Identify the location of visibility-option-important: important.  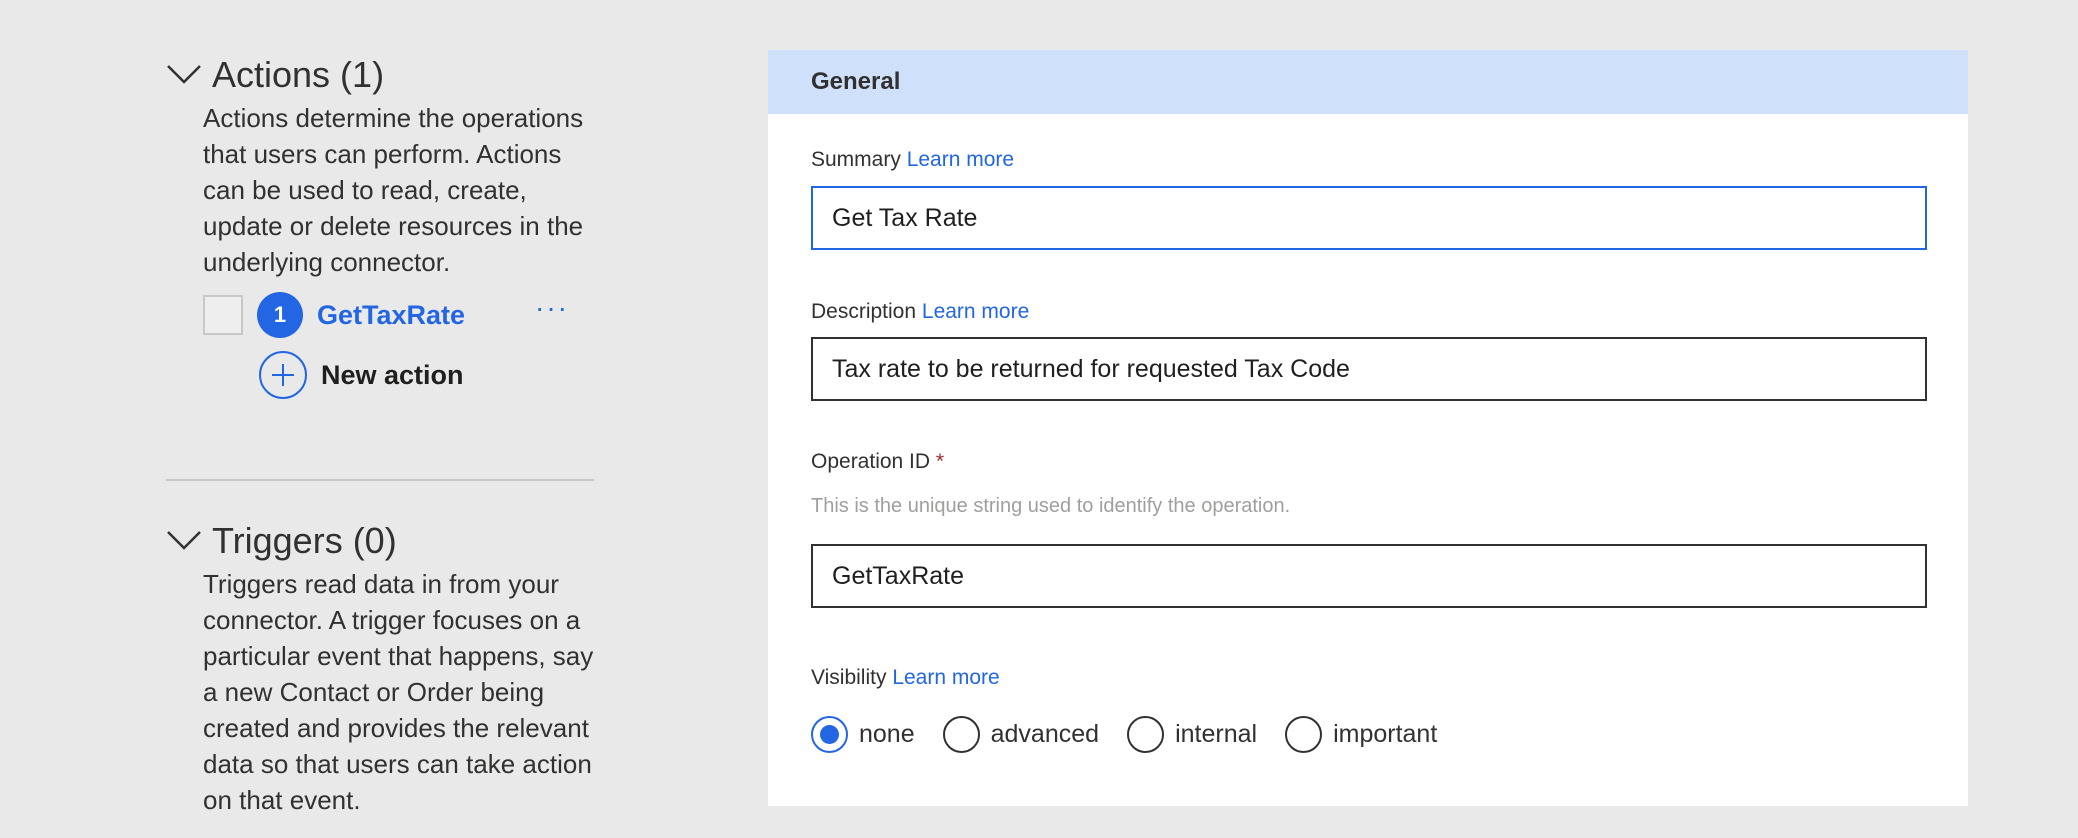
(1361, 734).